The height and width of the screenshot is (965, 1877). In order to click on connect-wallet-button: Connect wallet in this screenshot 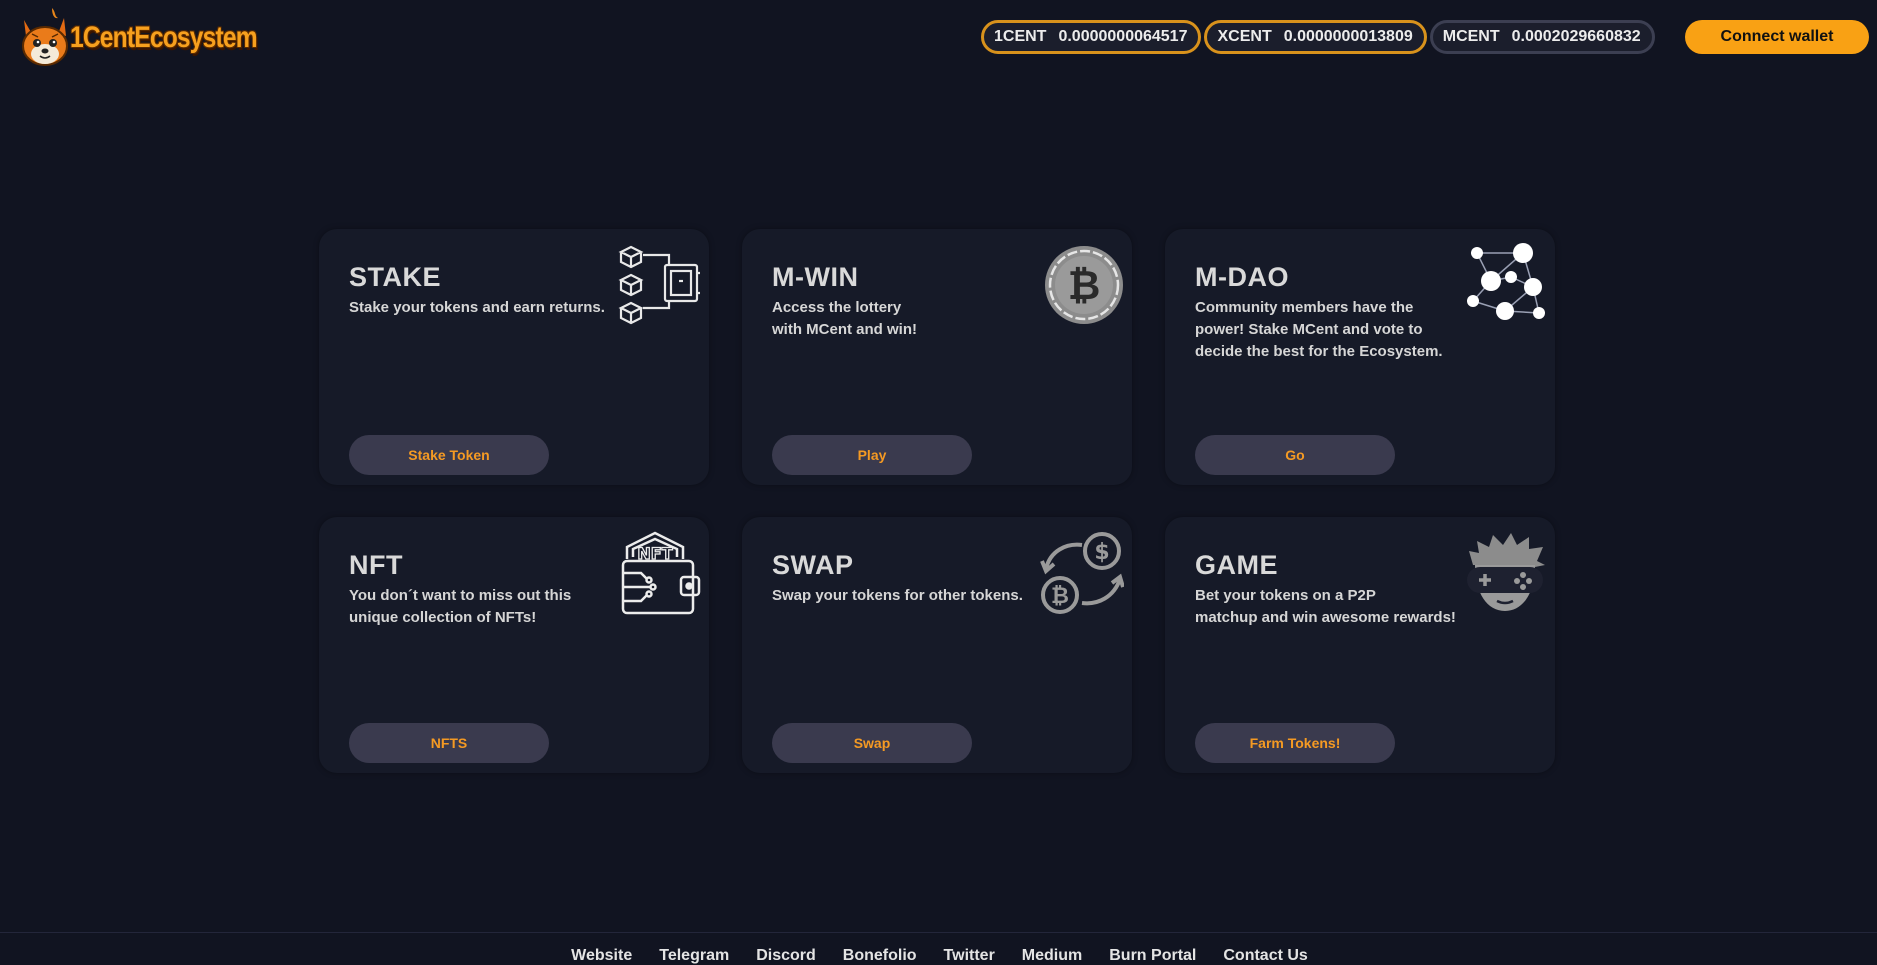, I will do `click(1777, 37)`.